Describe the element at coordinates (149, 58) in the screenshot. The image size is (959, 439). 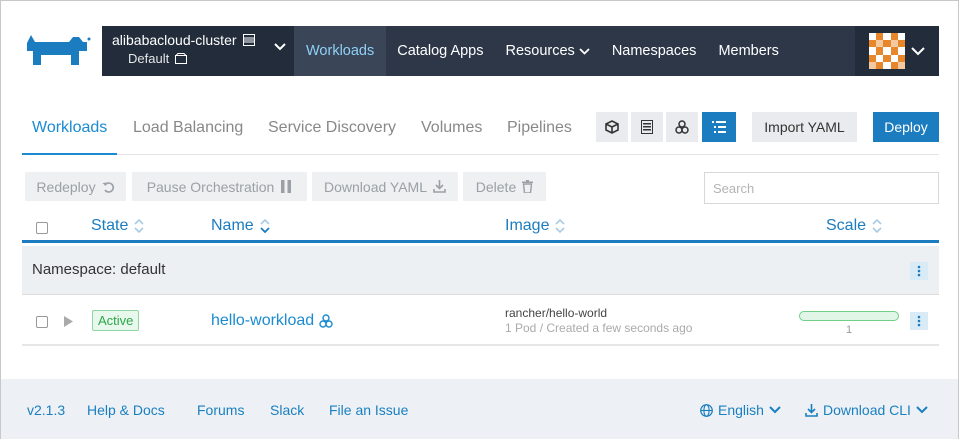
I see `namespace-name: Default` at that location.